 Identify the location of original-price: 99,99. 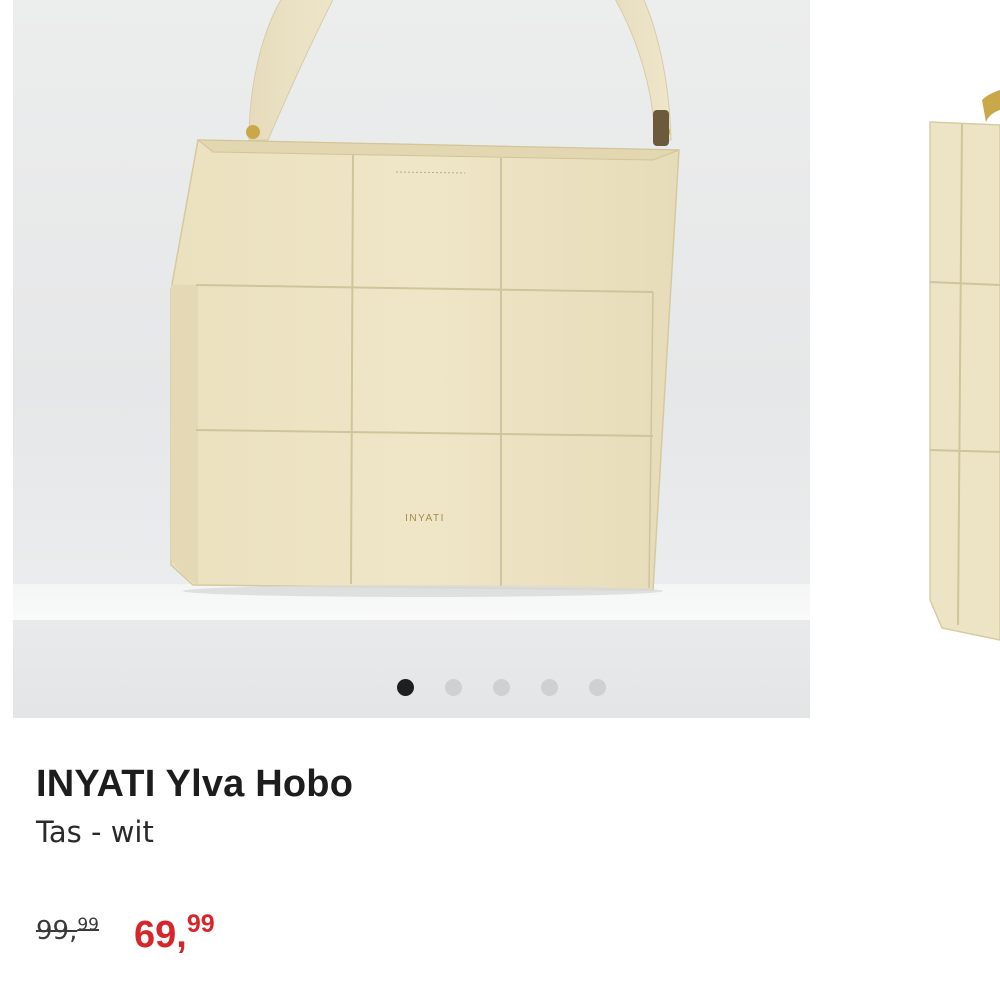
(67, 930).